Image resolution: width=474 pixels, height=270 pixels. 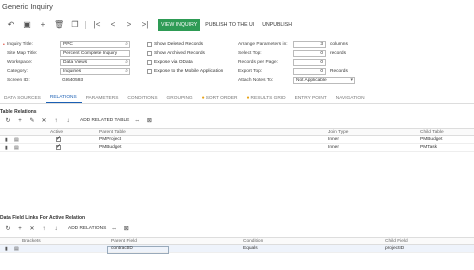 I want to click on tab-results-grid: ●RESULTS GRID, so click(x=267, y=99).